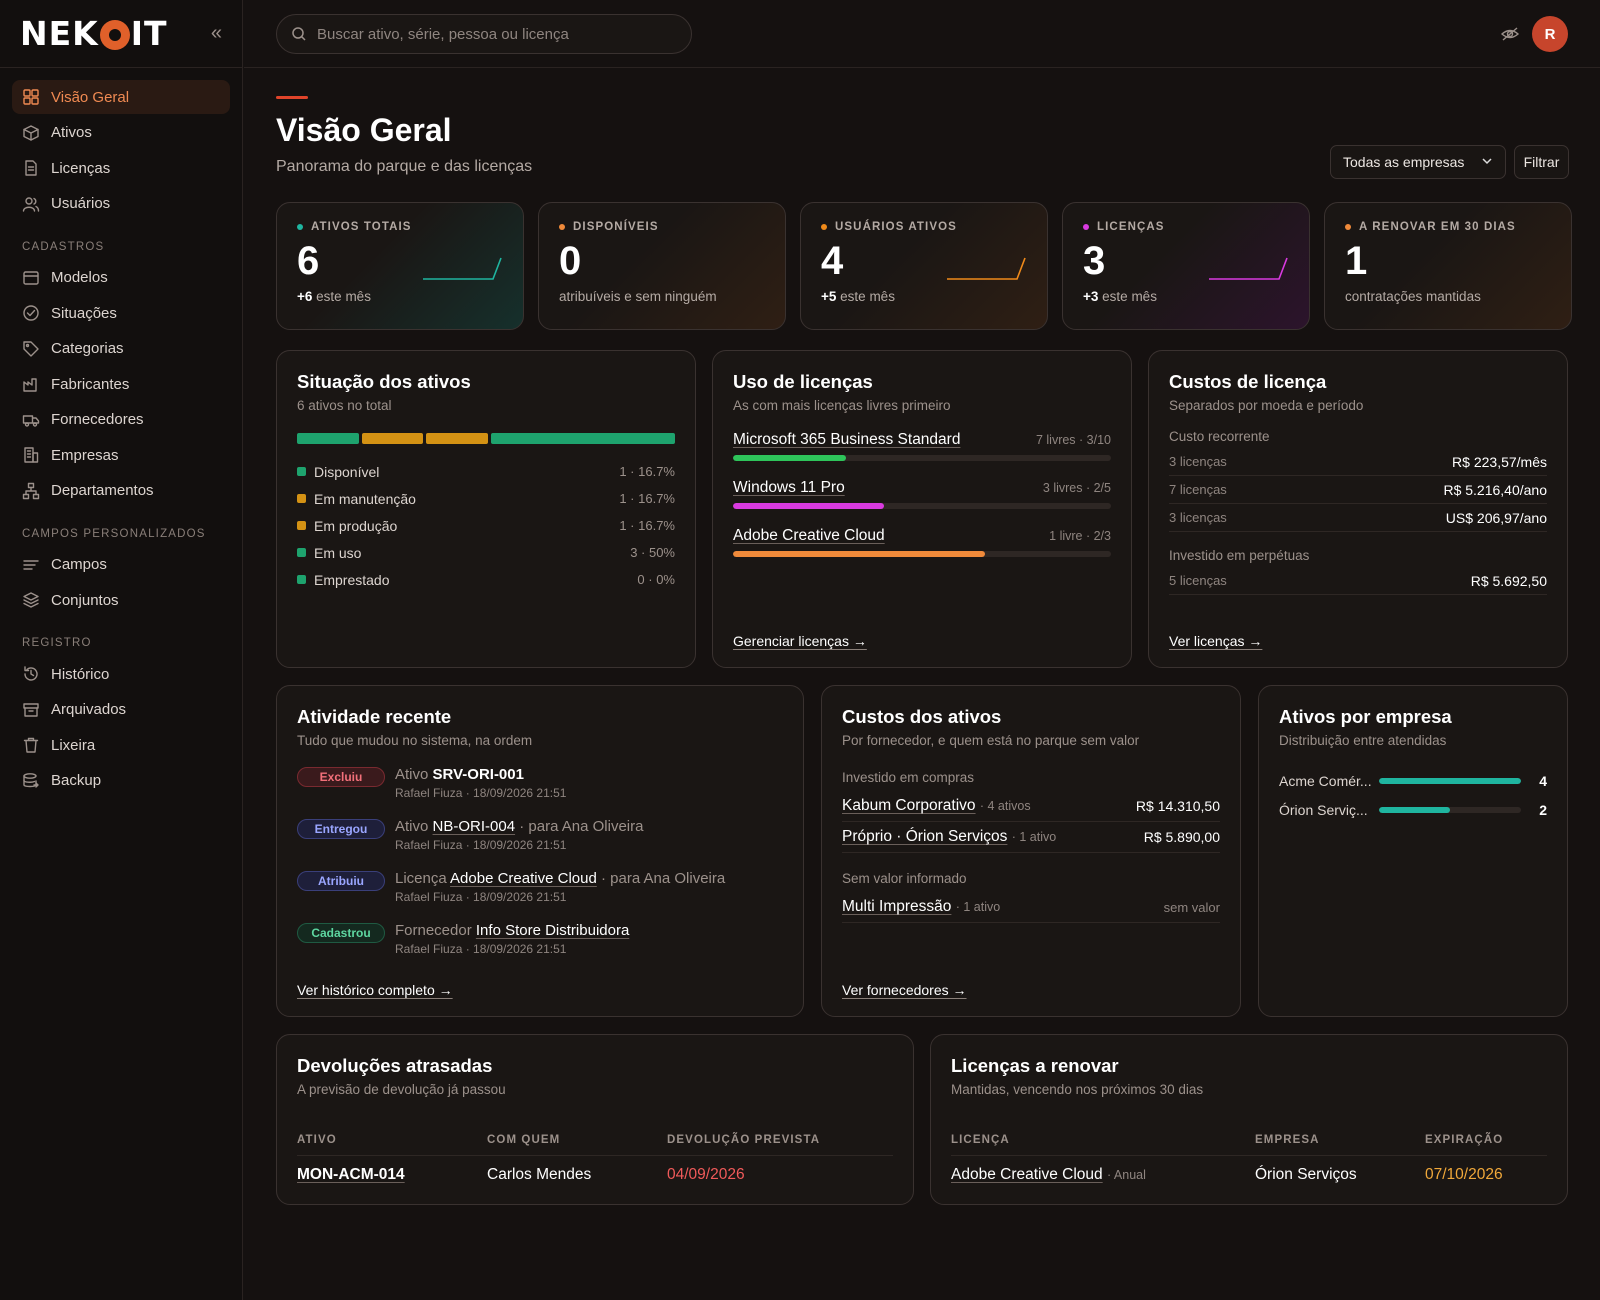 The image size is (1600, 1300). Describe the element at coordinates (1191, 907) in the screenshot. I see `supplier-amount: sem valor` at that location.